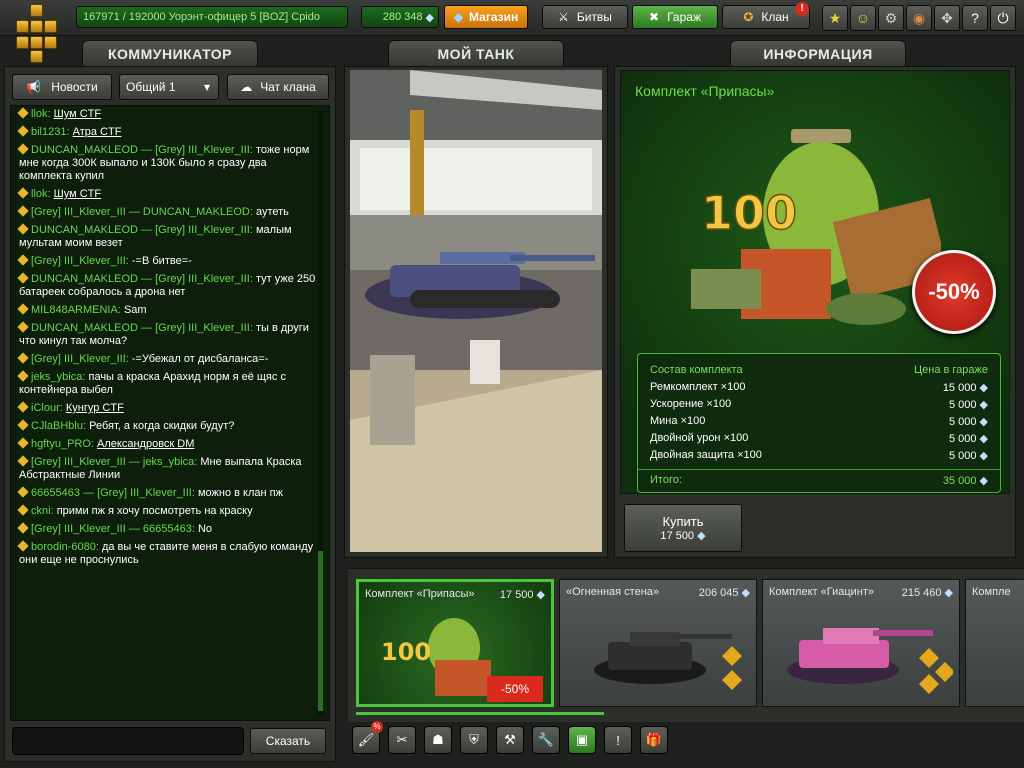 The image size is (1024, 768). I want to click on chat-recipient: DUNCAN_MAKLEOD:, so click(198, 212).